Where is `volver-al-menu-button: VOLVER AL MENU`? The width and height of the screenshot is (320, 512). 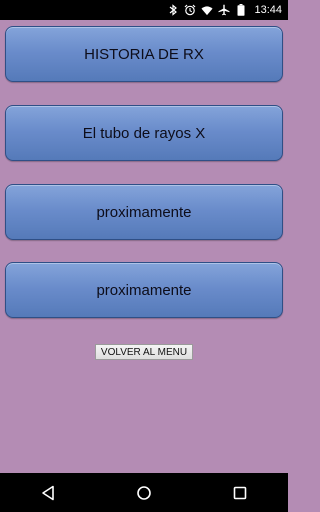 volver-al-menu-button: VOLVER AL MENU is located at coordinates (144, 352).